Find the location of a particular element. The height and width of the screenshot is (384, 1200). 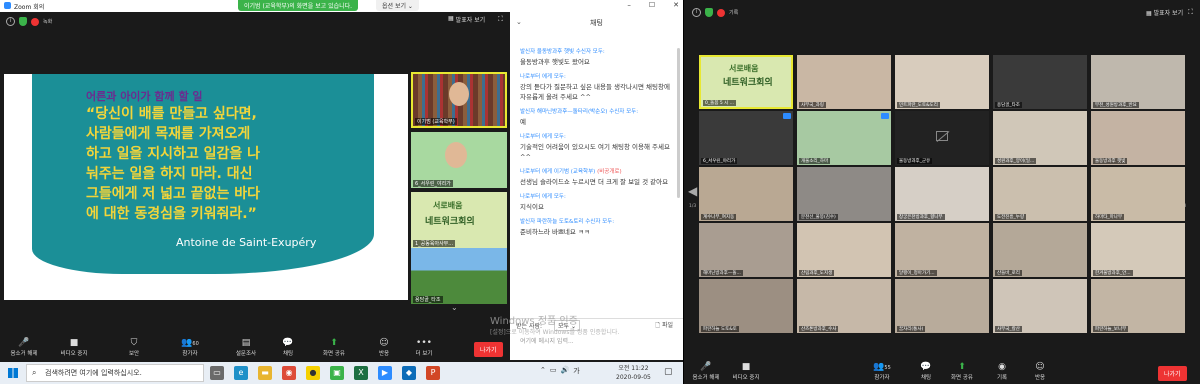

powerpoint-icon: P is located at coordinates (433, 373).